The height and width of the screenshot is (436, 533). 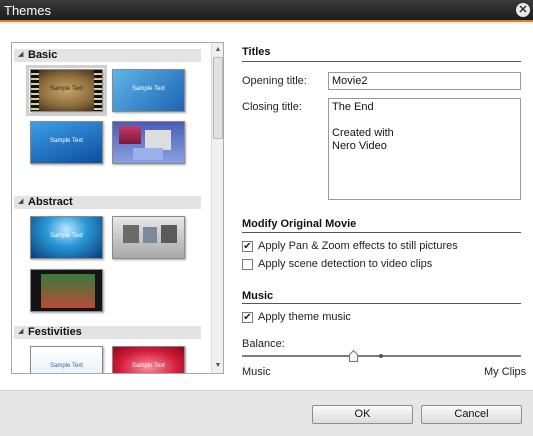 What do you see at coordinates (272, 107) in the screenshot?
I see `closing-title-label: Closing title:` at bounding box center [272, 107].